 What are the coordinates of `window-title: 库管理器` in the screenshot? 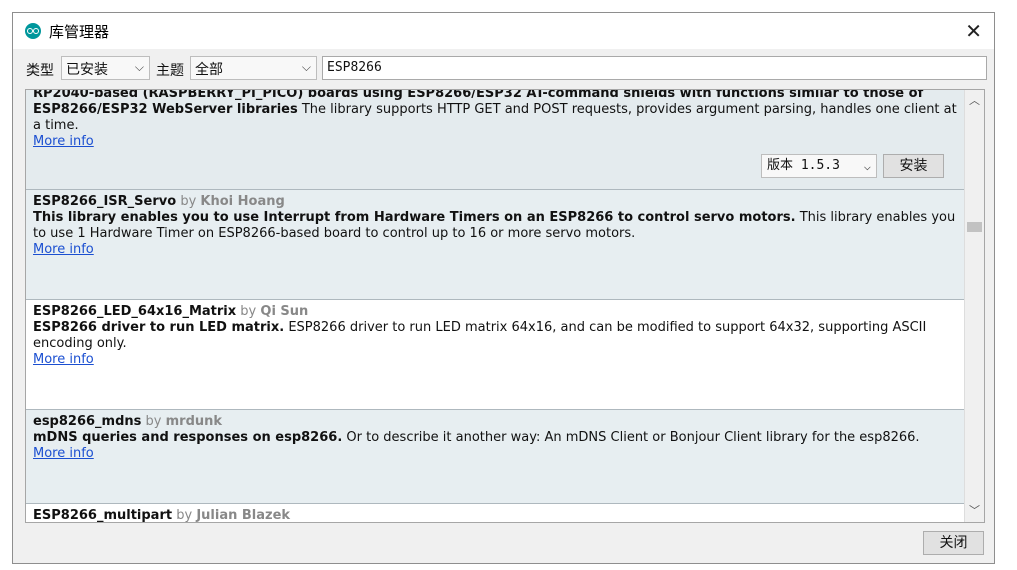 It's located at (79, 32).